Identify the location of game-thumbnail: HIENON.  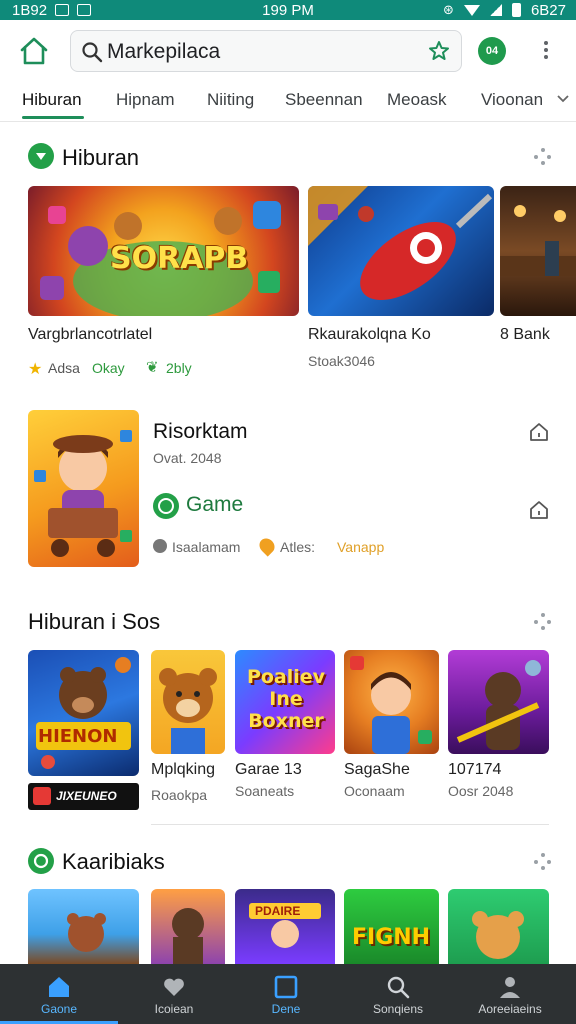
(83, 713).